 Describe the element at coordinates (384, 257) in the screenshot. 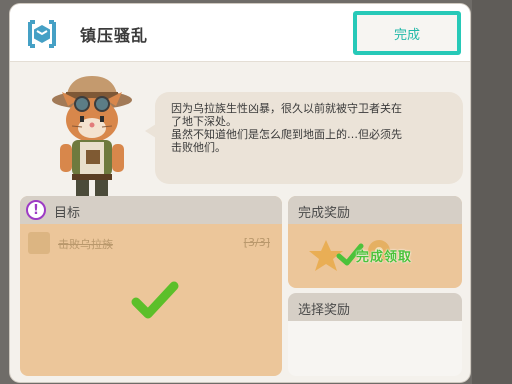

I see `claim-reward-text: 完成领取` at that location.